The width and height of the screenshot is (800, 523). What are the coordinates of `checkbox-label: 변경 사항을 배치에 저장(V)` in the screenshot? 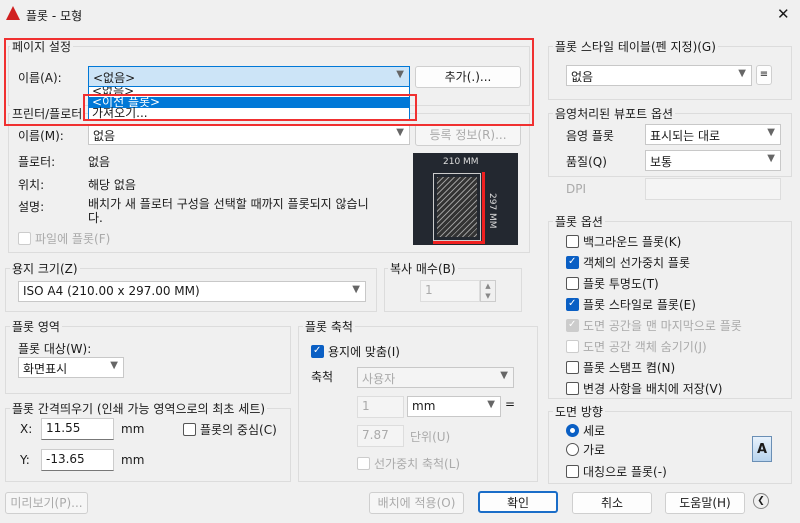 It's located at (653, 389).